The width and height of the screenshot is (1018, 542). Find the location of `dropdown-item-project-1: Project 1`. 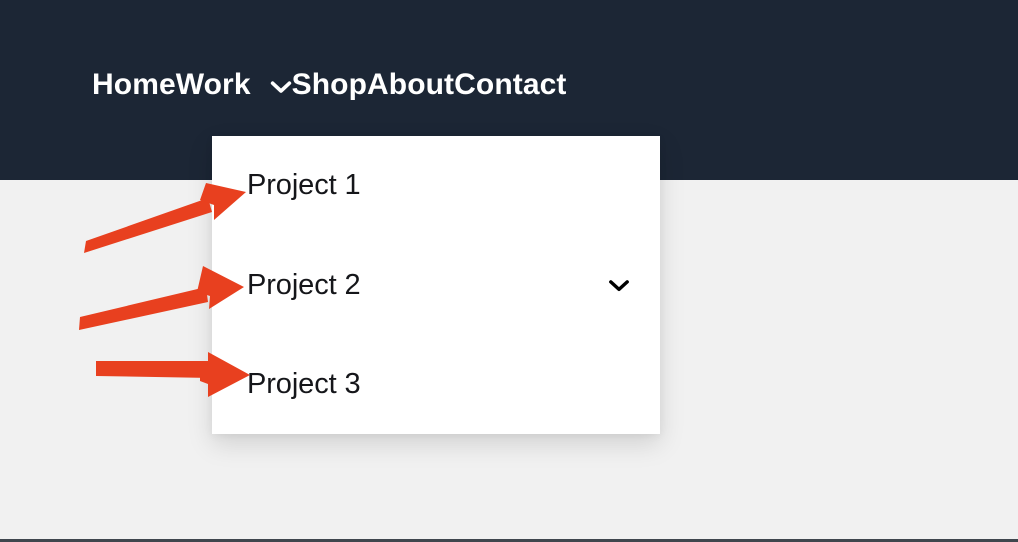

dropdown-item-project-1: Project 1 is located at coordinates (436, 185).